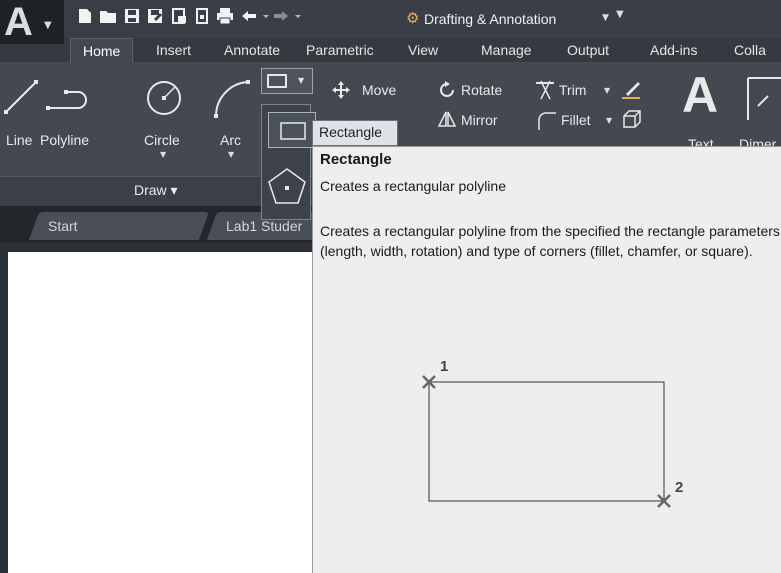 Image resolution: width=781 pixels, height=573 pixels. I want to click on redo-icon, so click(281, 16).